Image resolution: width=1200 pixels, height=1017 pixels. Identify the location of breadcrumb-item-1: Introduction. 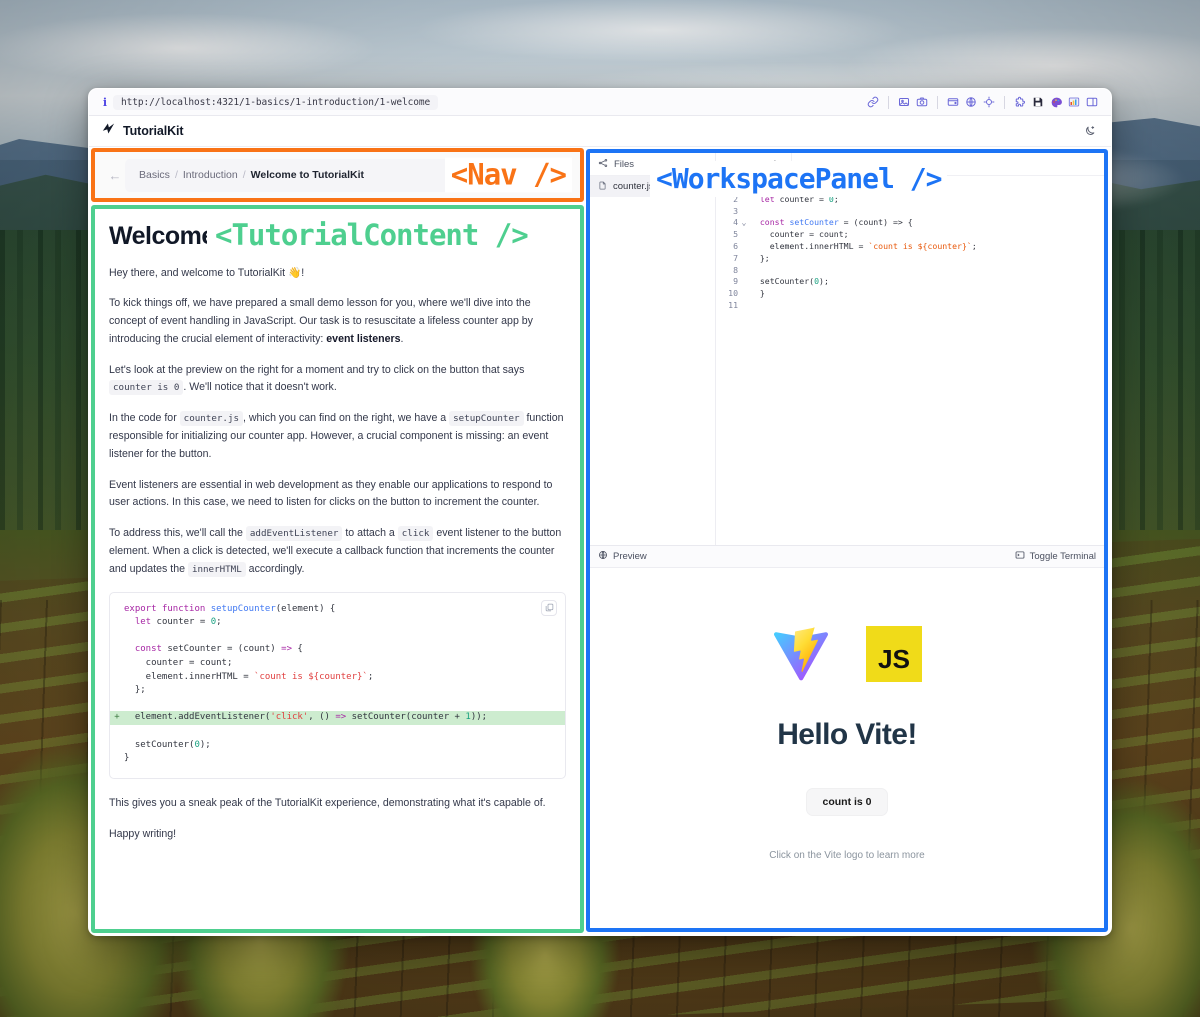
(210, 175).